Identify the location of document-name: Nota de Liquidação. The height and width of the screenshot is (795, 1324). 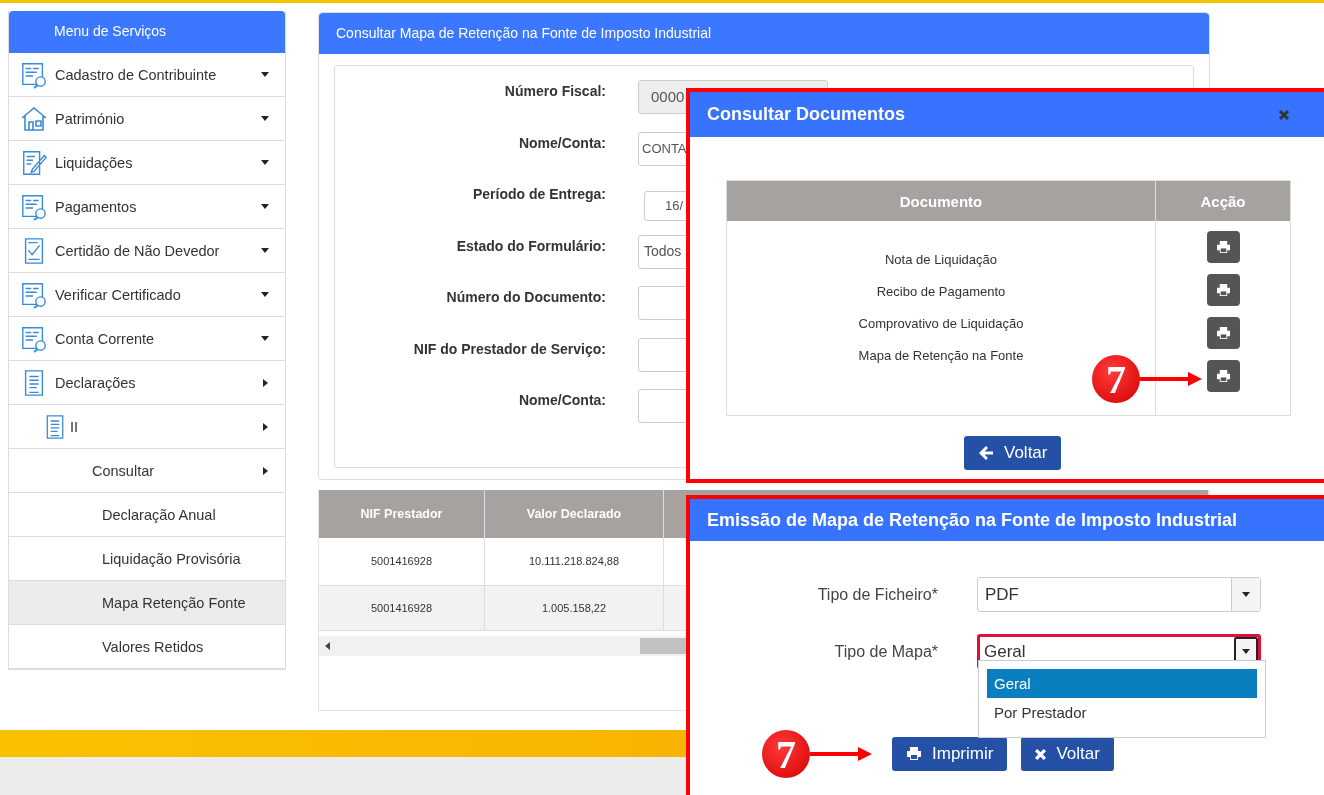
(941, 259).